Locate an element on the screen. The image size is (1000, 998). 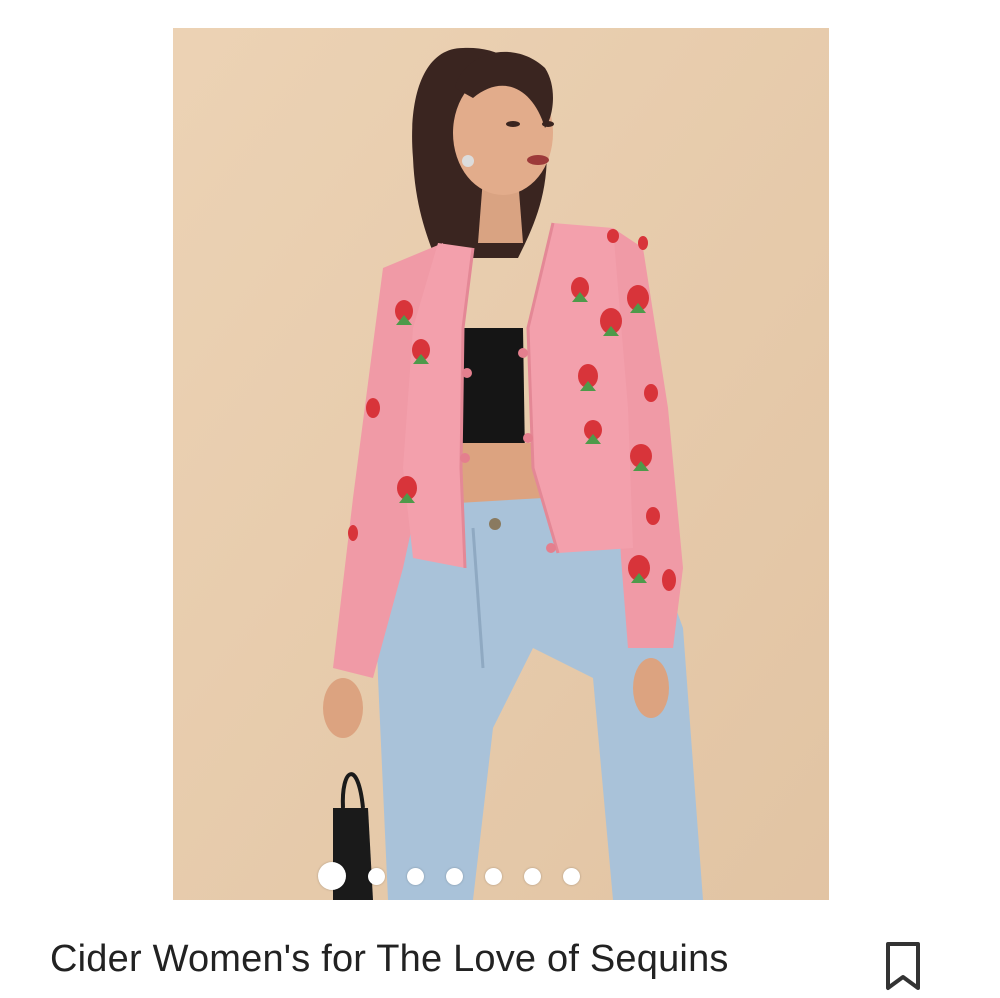
bookmark-icon is located at coordinates (903, 966).